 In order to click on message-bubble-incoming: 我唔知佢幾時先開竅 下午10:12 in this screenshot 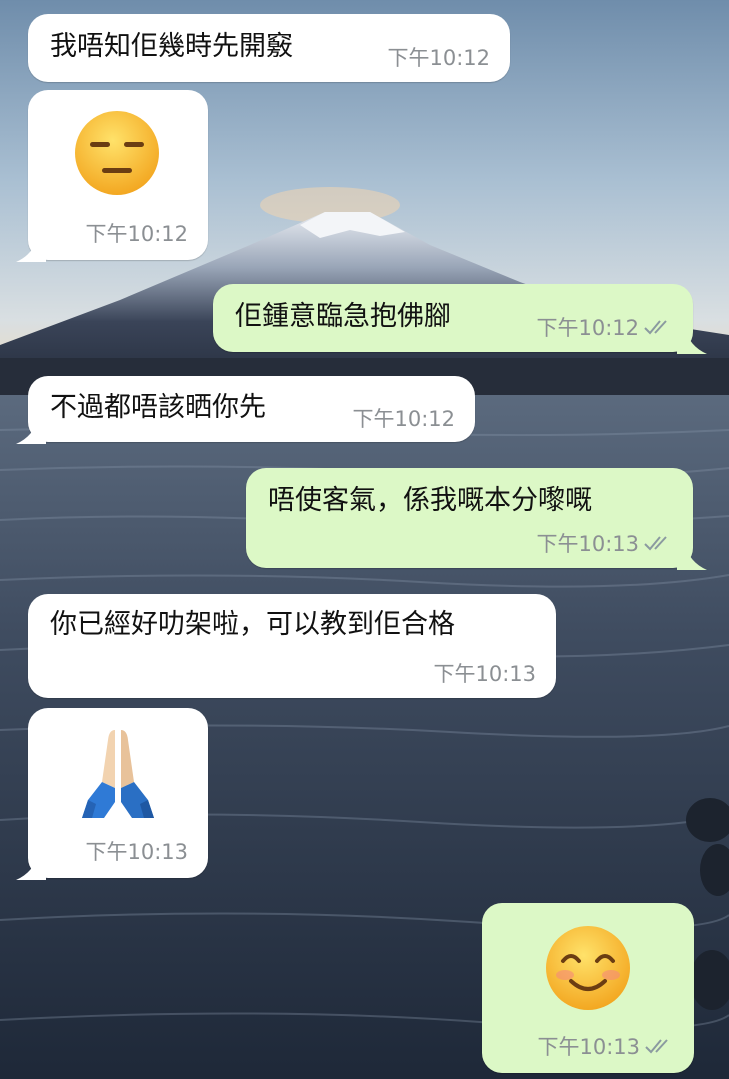, I will do `click(269, 48)`.